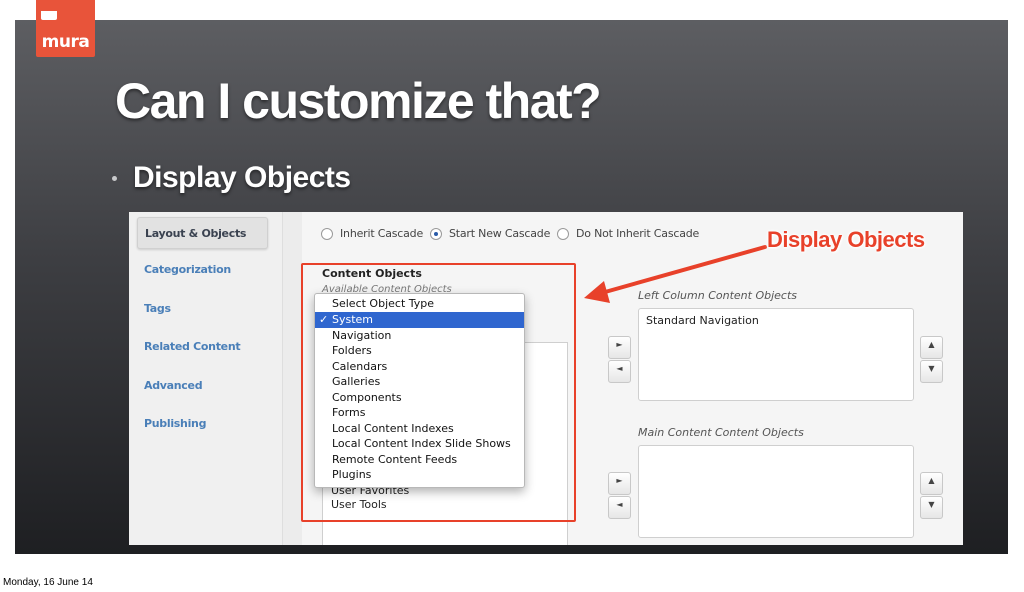 Image resolution: width=1024 pixels, height=592 pixels. Describe the element at coordinates (173, 385) in the screenshot. I see `sidebar-item-advanced: Advanced` at that location.